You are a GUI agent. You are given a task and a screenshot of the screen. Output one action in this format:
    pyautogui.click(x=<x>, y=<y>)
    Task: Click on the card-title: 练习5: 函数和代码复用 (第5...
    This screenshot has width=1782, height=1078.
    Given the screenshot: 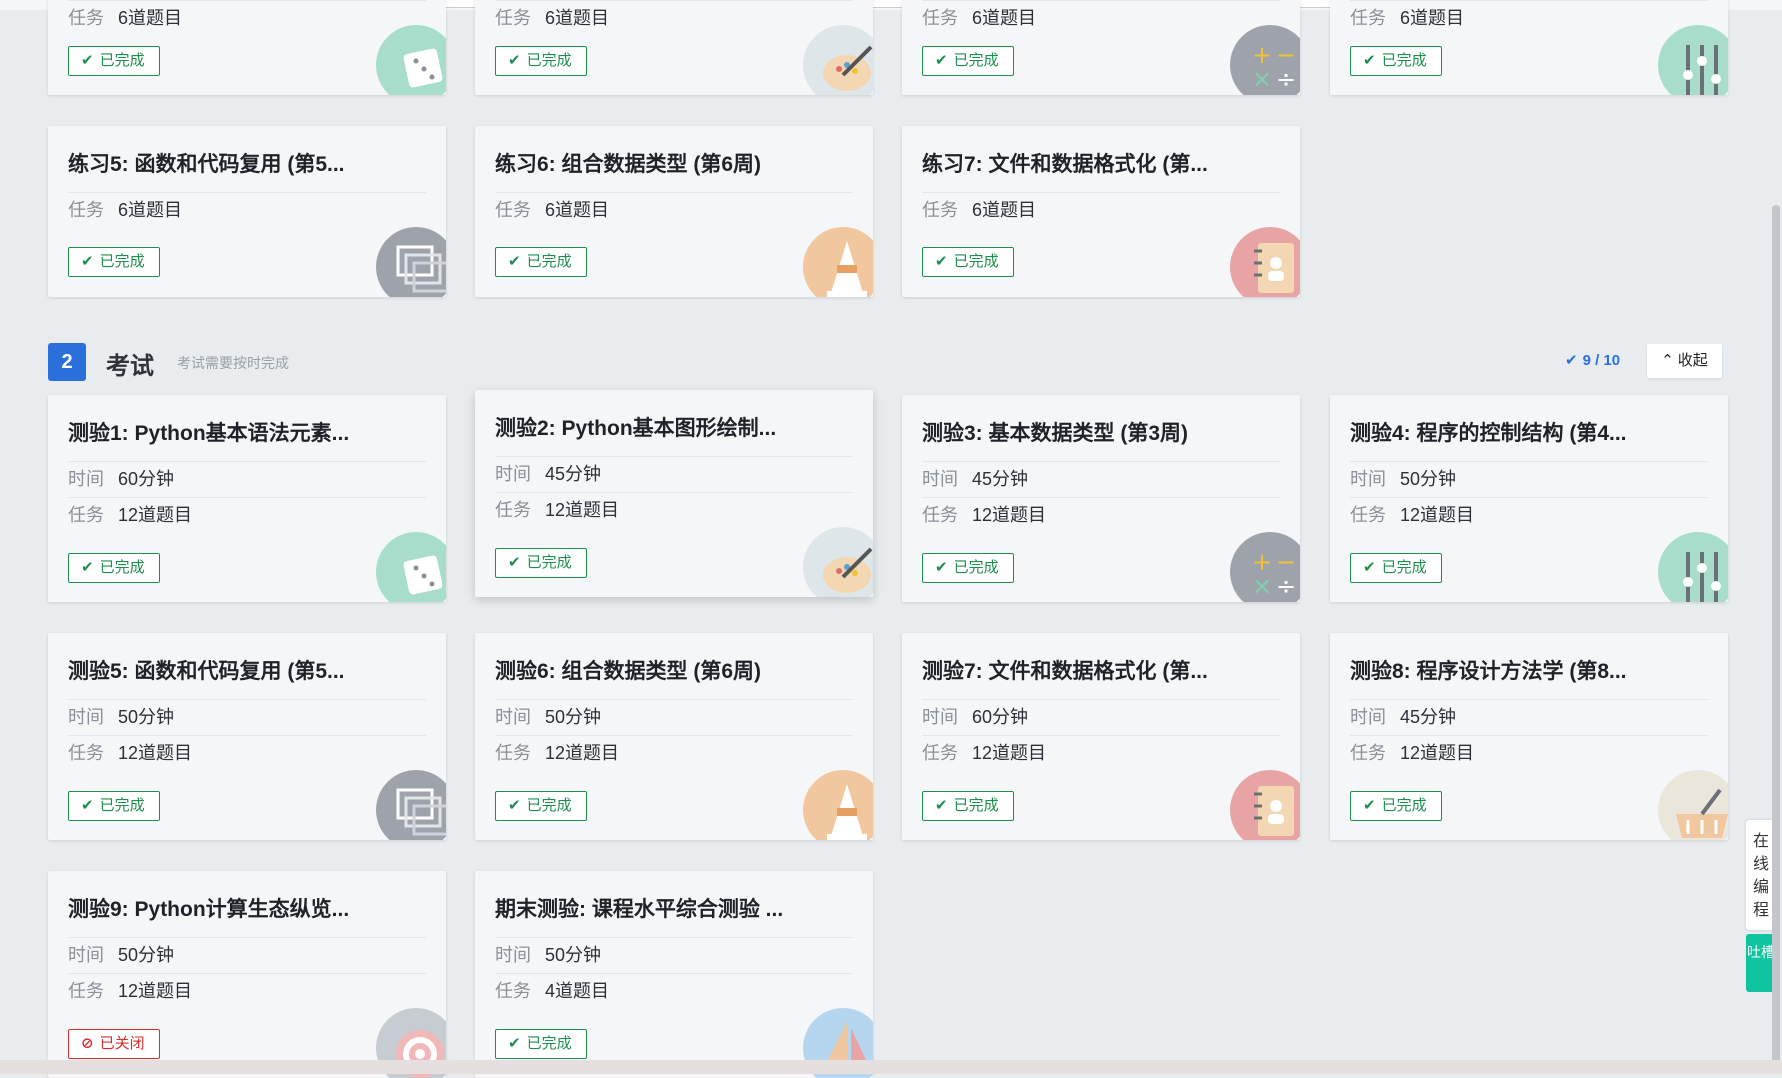 What is the action you would take?
    pyautogui.click(x=247, y=163)
    